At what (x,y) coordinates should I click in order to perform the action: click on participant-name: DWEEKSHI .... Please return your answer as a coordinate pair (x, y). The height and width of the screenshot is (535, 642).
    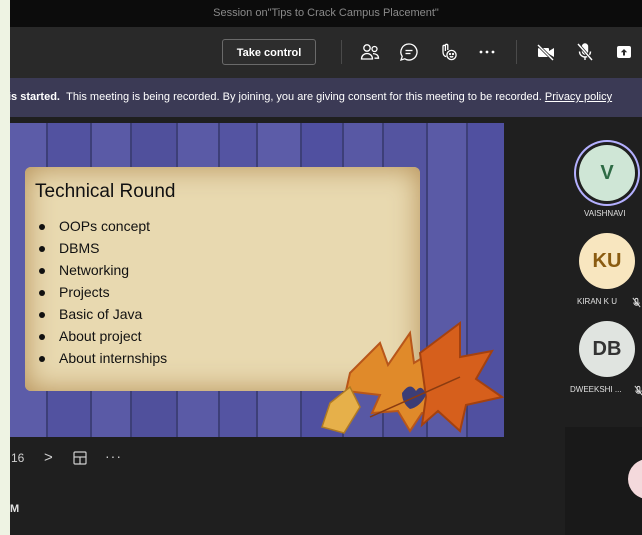
    Looking at the image, I should click on (596, 389).